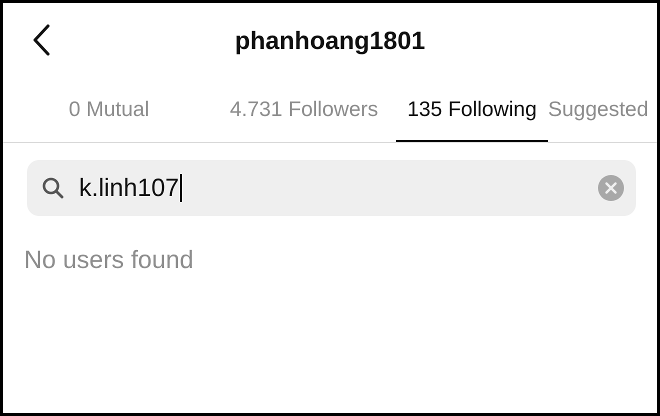 Image resolution: width=660 pixels, height=416 pixels. I want to click on tab: 4.731 Followers, so click(304, 110).